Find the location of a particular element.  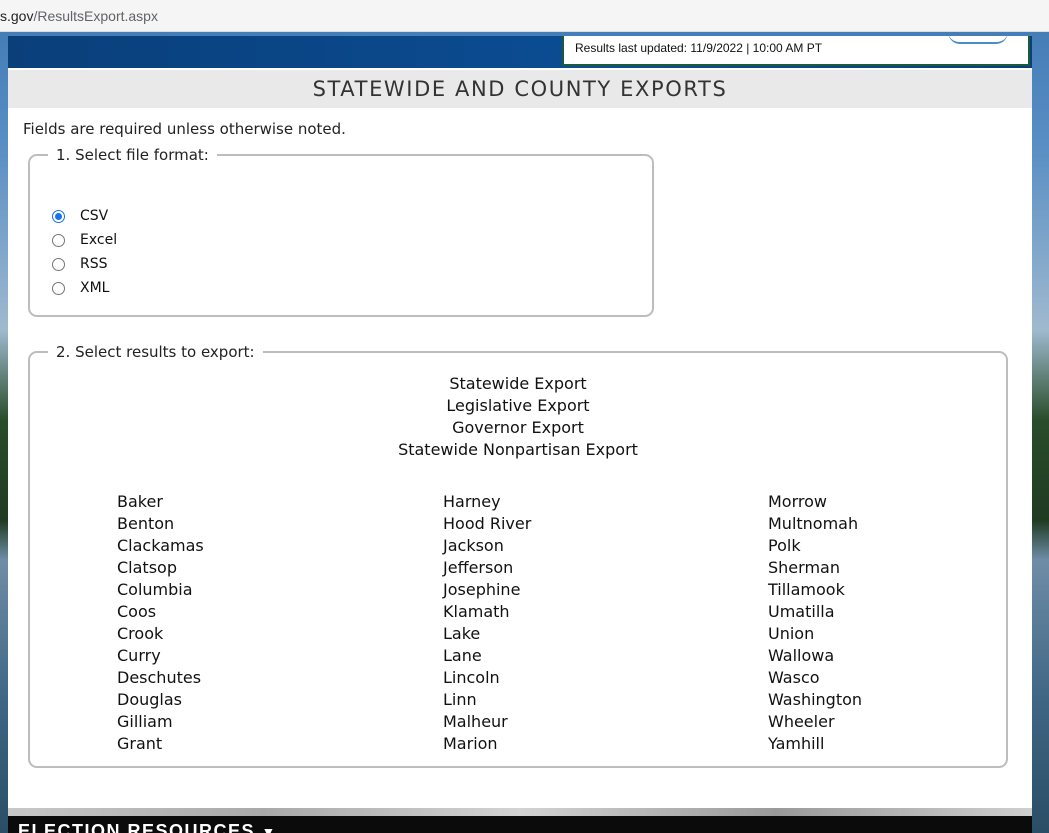

county-link-jackson: Jackson is located at coordinates (487, 546).